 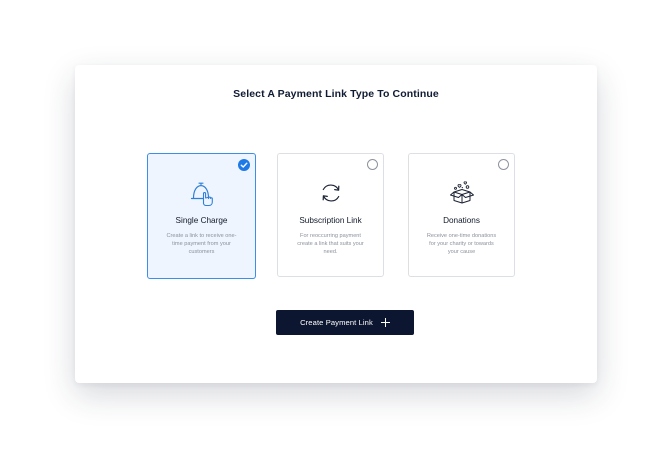 What do you see at coordinates (461, 220) in the screenshot?
I see `option-title: Donations` at bounding box center [461, 220].